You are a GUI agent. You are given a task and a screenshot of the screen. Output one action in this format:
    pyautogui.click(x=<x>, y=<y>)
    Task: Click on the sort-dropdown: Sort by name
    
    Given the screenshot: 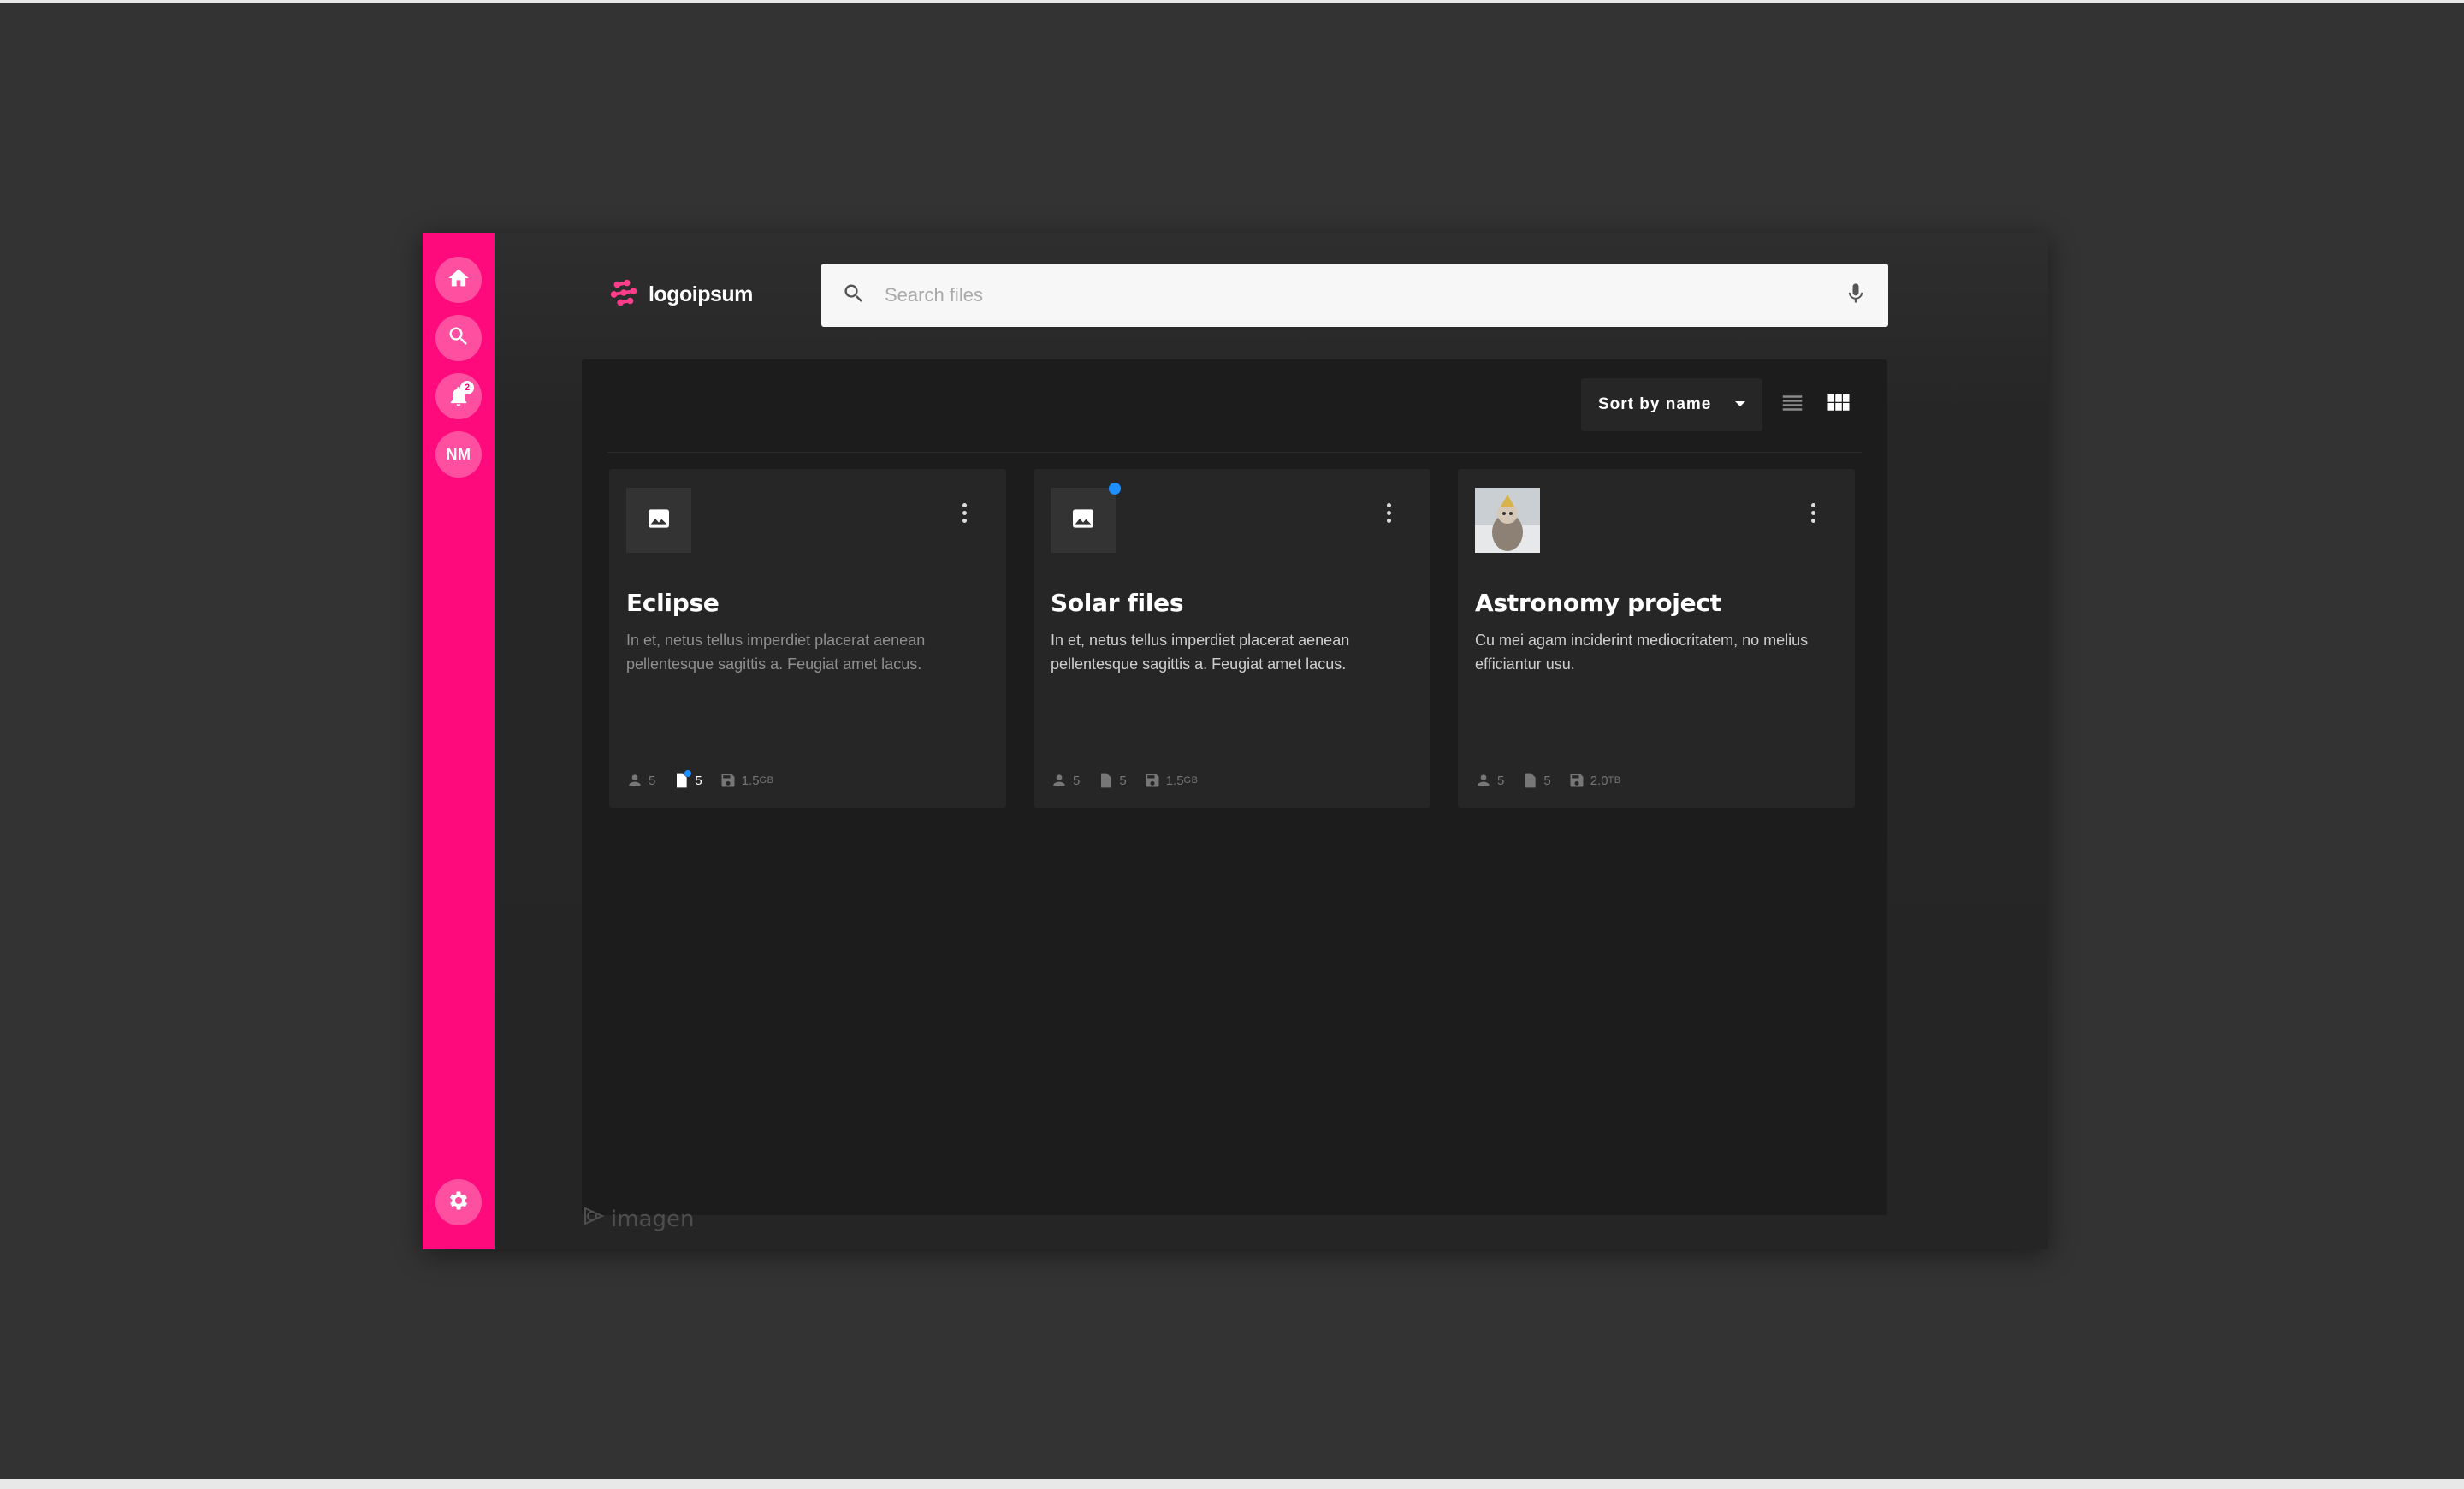 What is the action you would take?
    pyautogui.click(x=1671, y=404)
    